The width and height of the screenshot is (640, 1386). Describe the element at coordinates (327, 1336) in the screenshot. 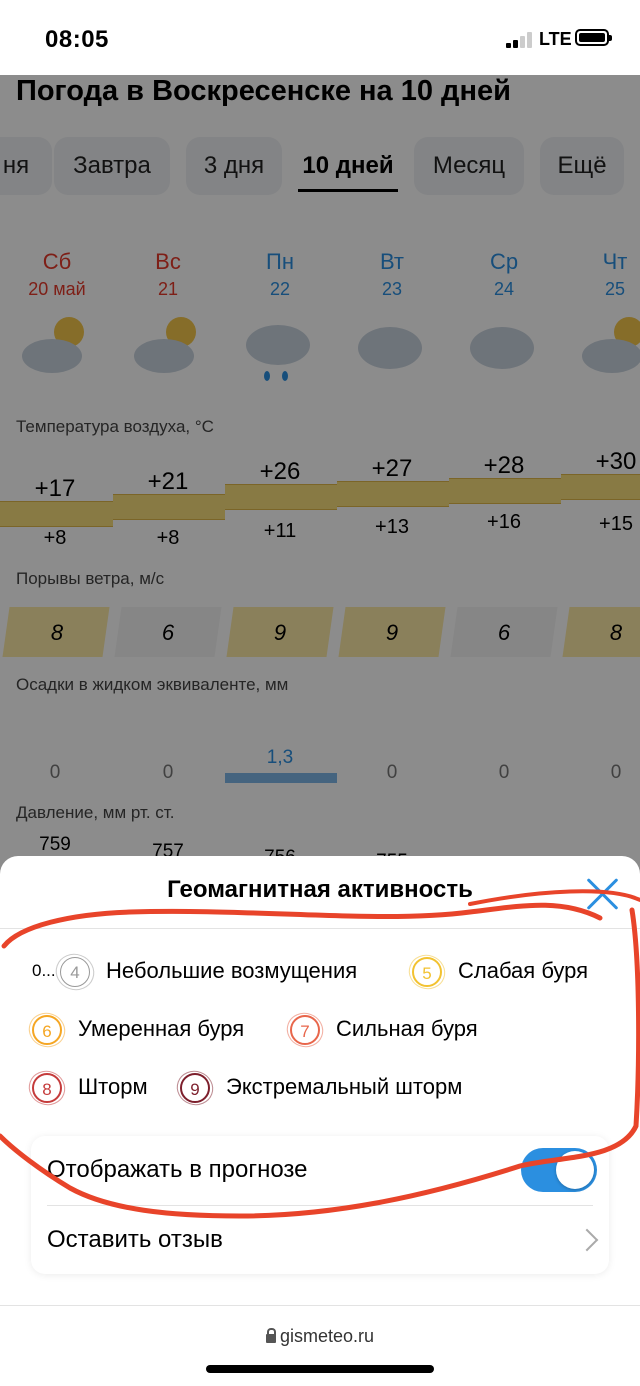

I see `url-text: gismeteo.ru` at that location.